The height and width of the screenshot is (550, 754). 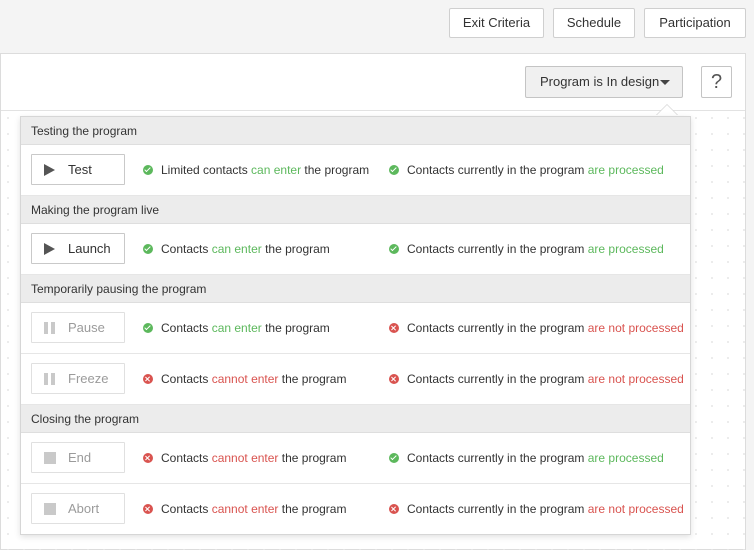 I want to click on button-label: Abort, so click(x=84, y=508).